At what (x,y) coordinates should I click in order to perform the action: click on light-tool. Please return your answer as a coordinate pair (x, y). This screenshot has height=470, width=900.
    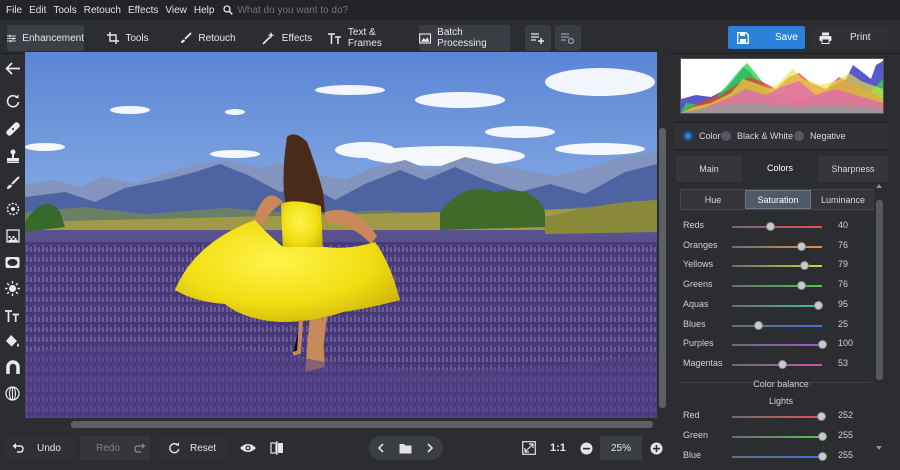
    Looking at the image, I should click on (12, 288).